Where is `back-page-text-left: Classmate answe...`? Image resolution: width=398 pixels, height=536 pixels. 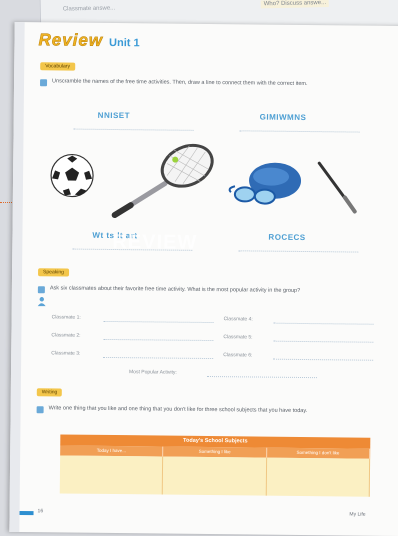
back-page-text-left: Classmate answe... is located at coordinates (89, 9).